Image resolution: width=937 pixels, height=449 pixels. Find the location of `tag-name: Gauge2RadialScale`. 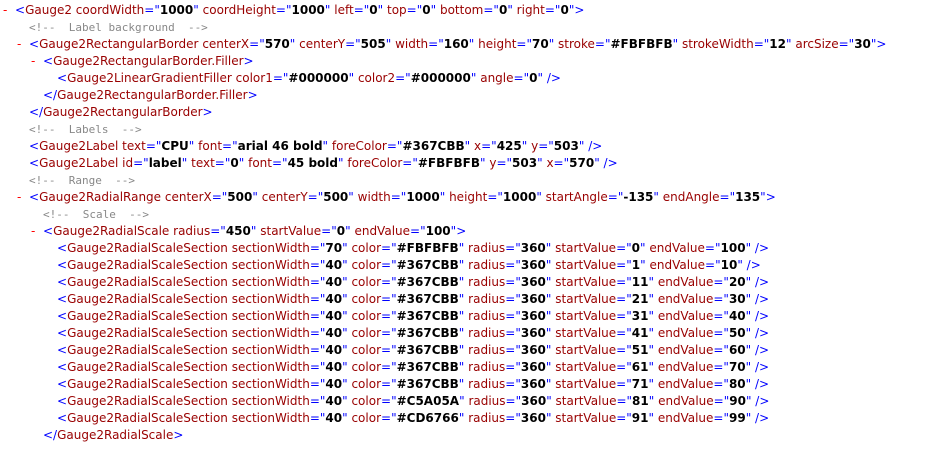

tag-name: Gauge2RadialScale is located at coordinates (115, 435).